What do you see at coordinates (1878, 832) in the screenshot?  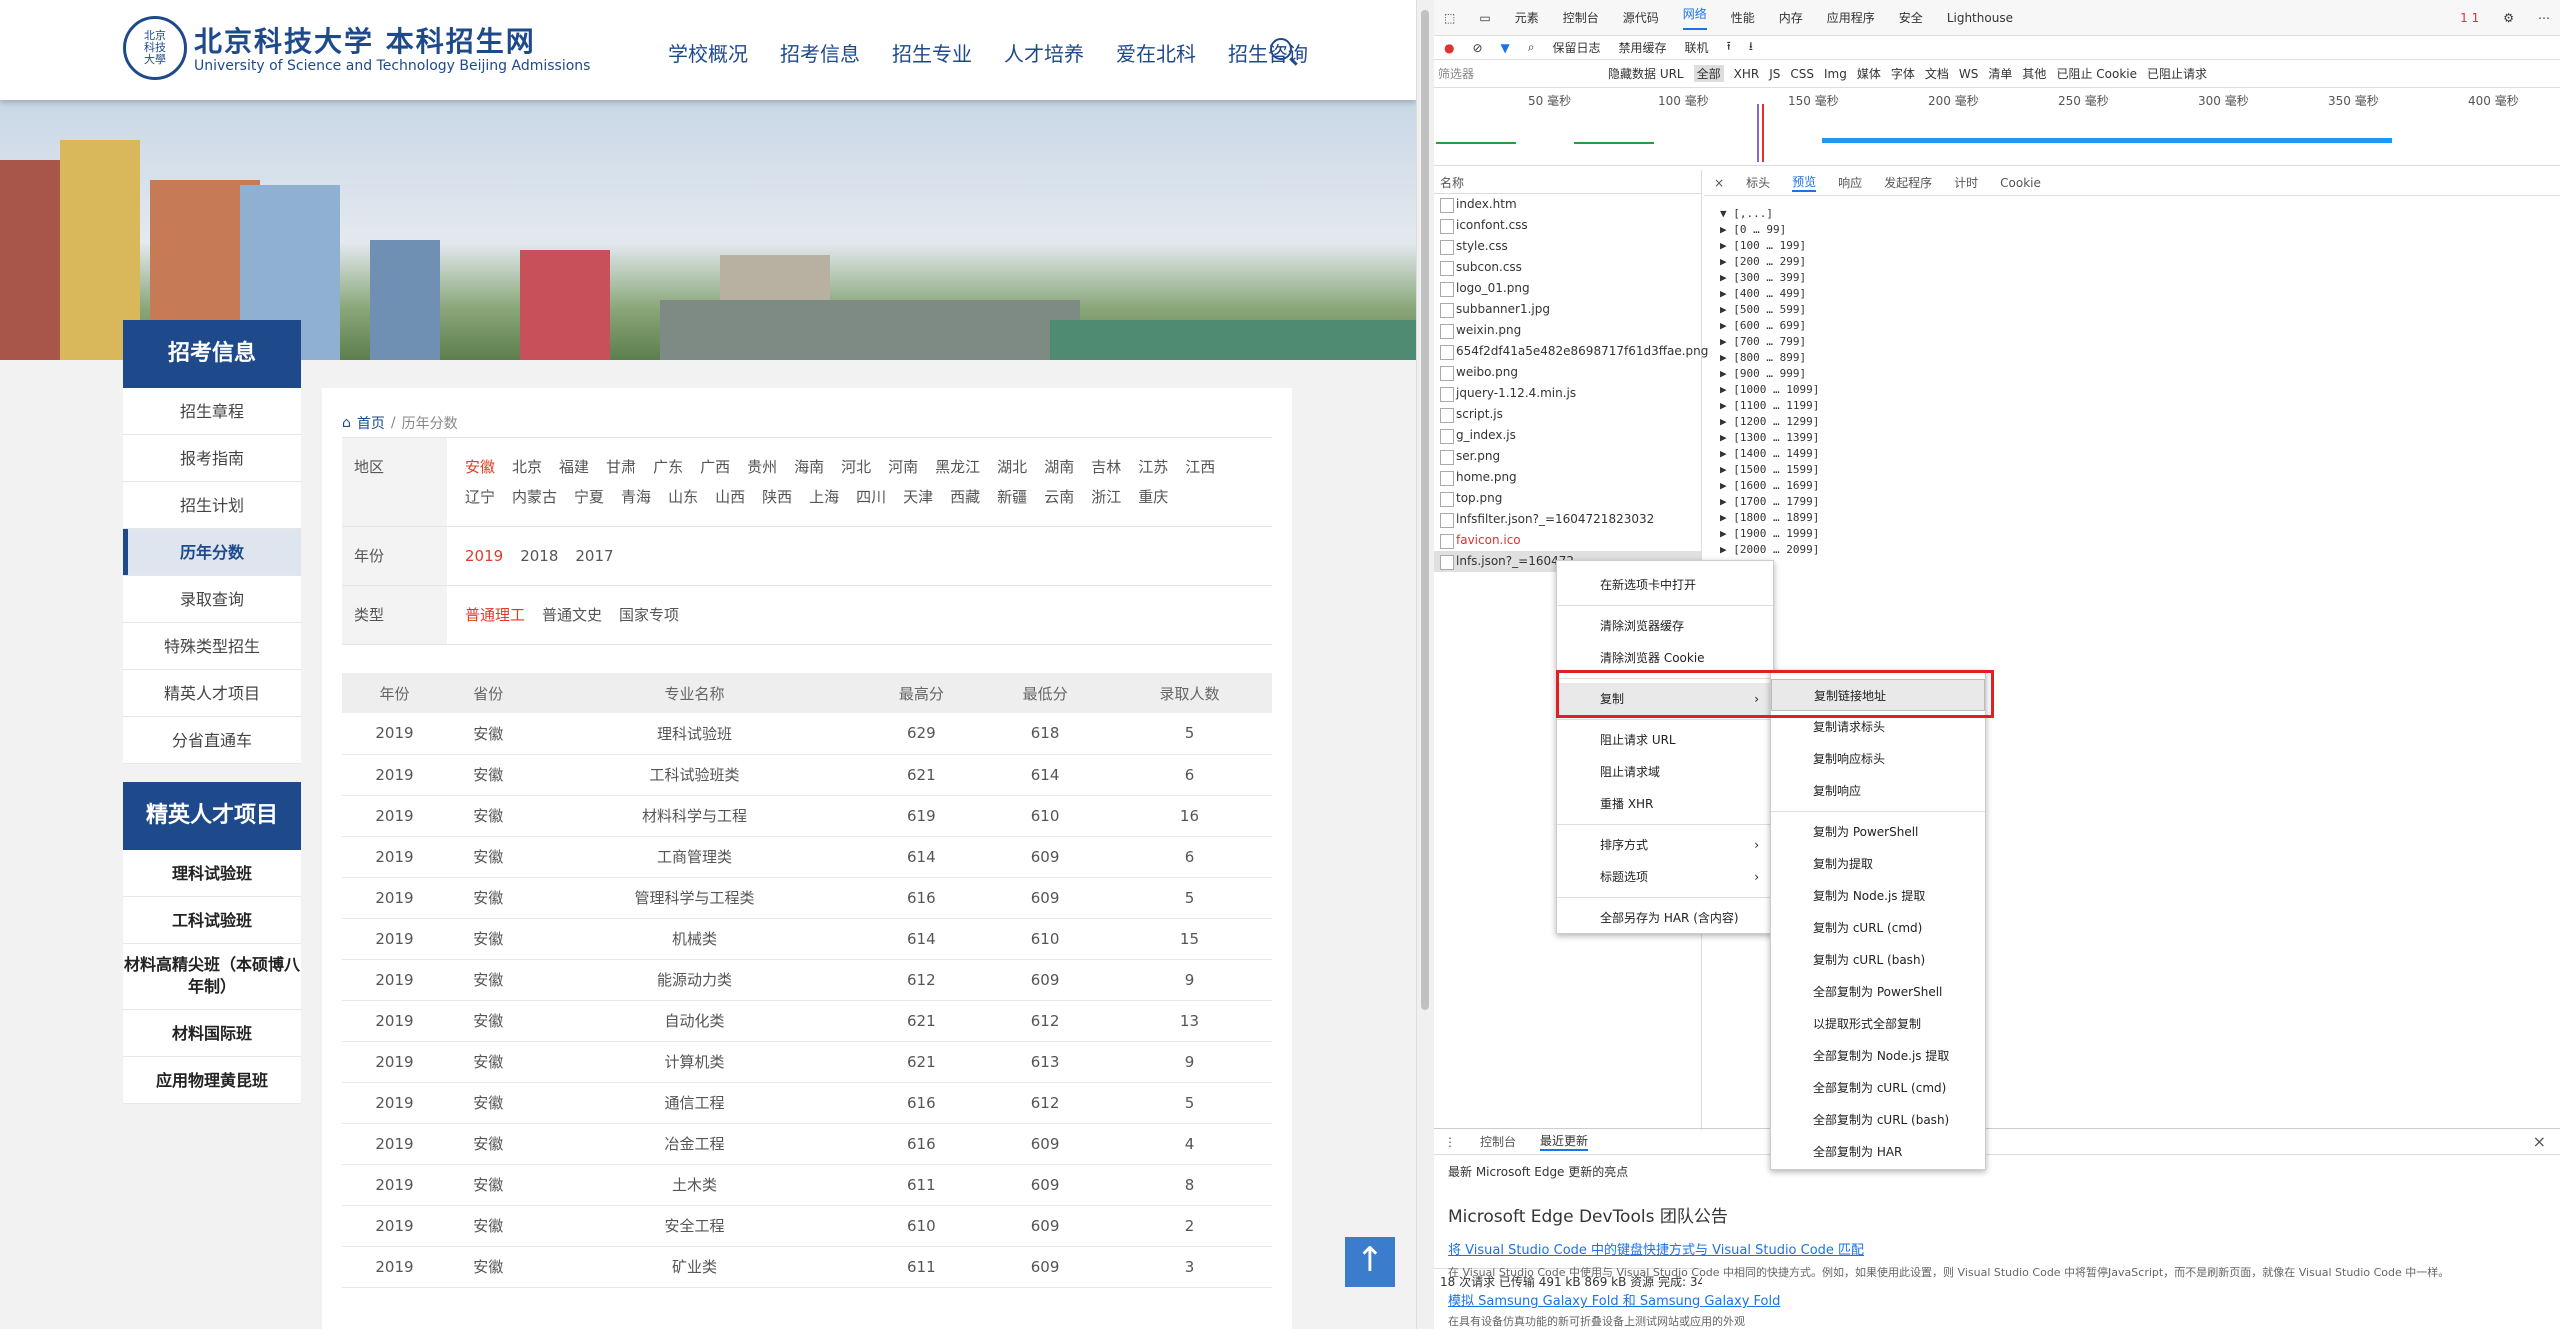 I see `menu-item: 复制为 PowerShell` at bounding box center [1878, 832].